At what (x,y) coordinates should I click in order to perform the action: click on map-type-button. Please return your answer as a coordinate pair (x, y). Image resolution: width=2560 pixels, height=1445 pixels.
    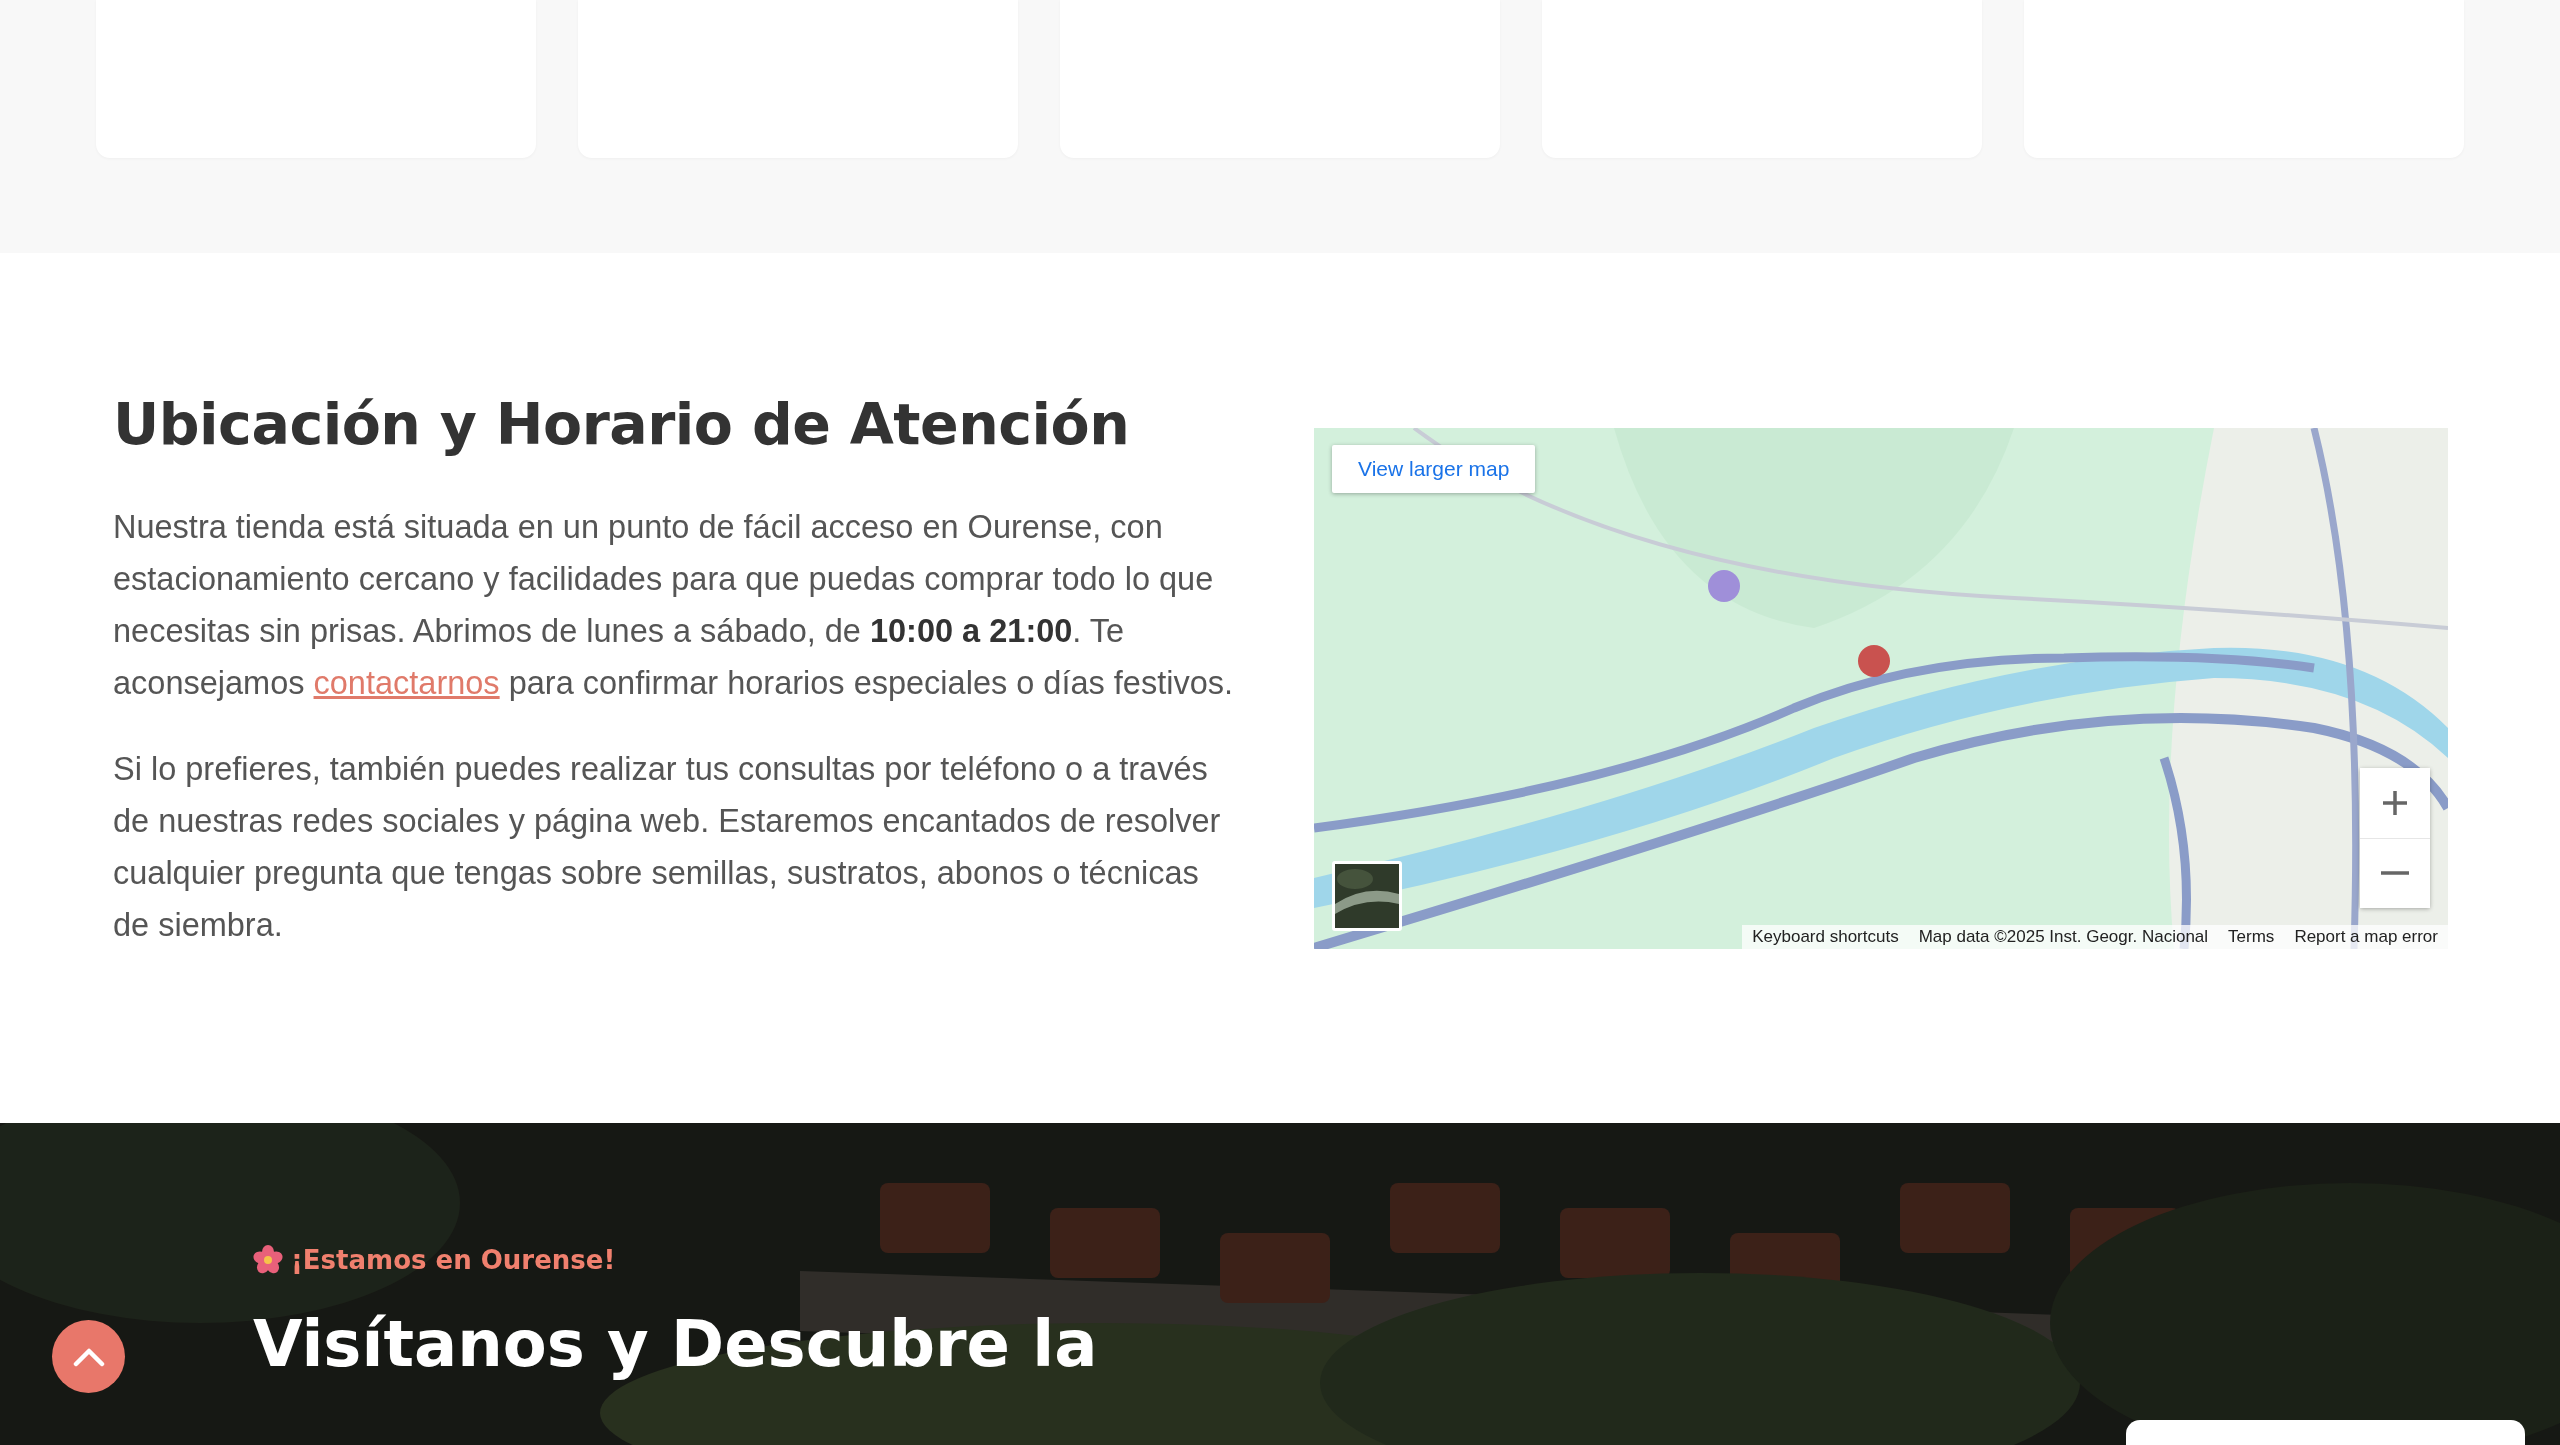
    Looking at the image, I should click on (1367, 895).